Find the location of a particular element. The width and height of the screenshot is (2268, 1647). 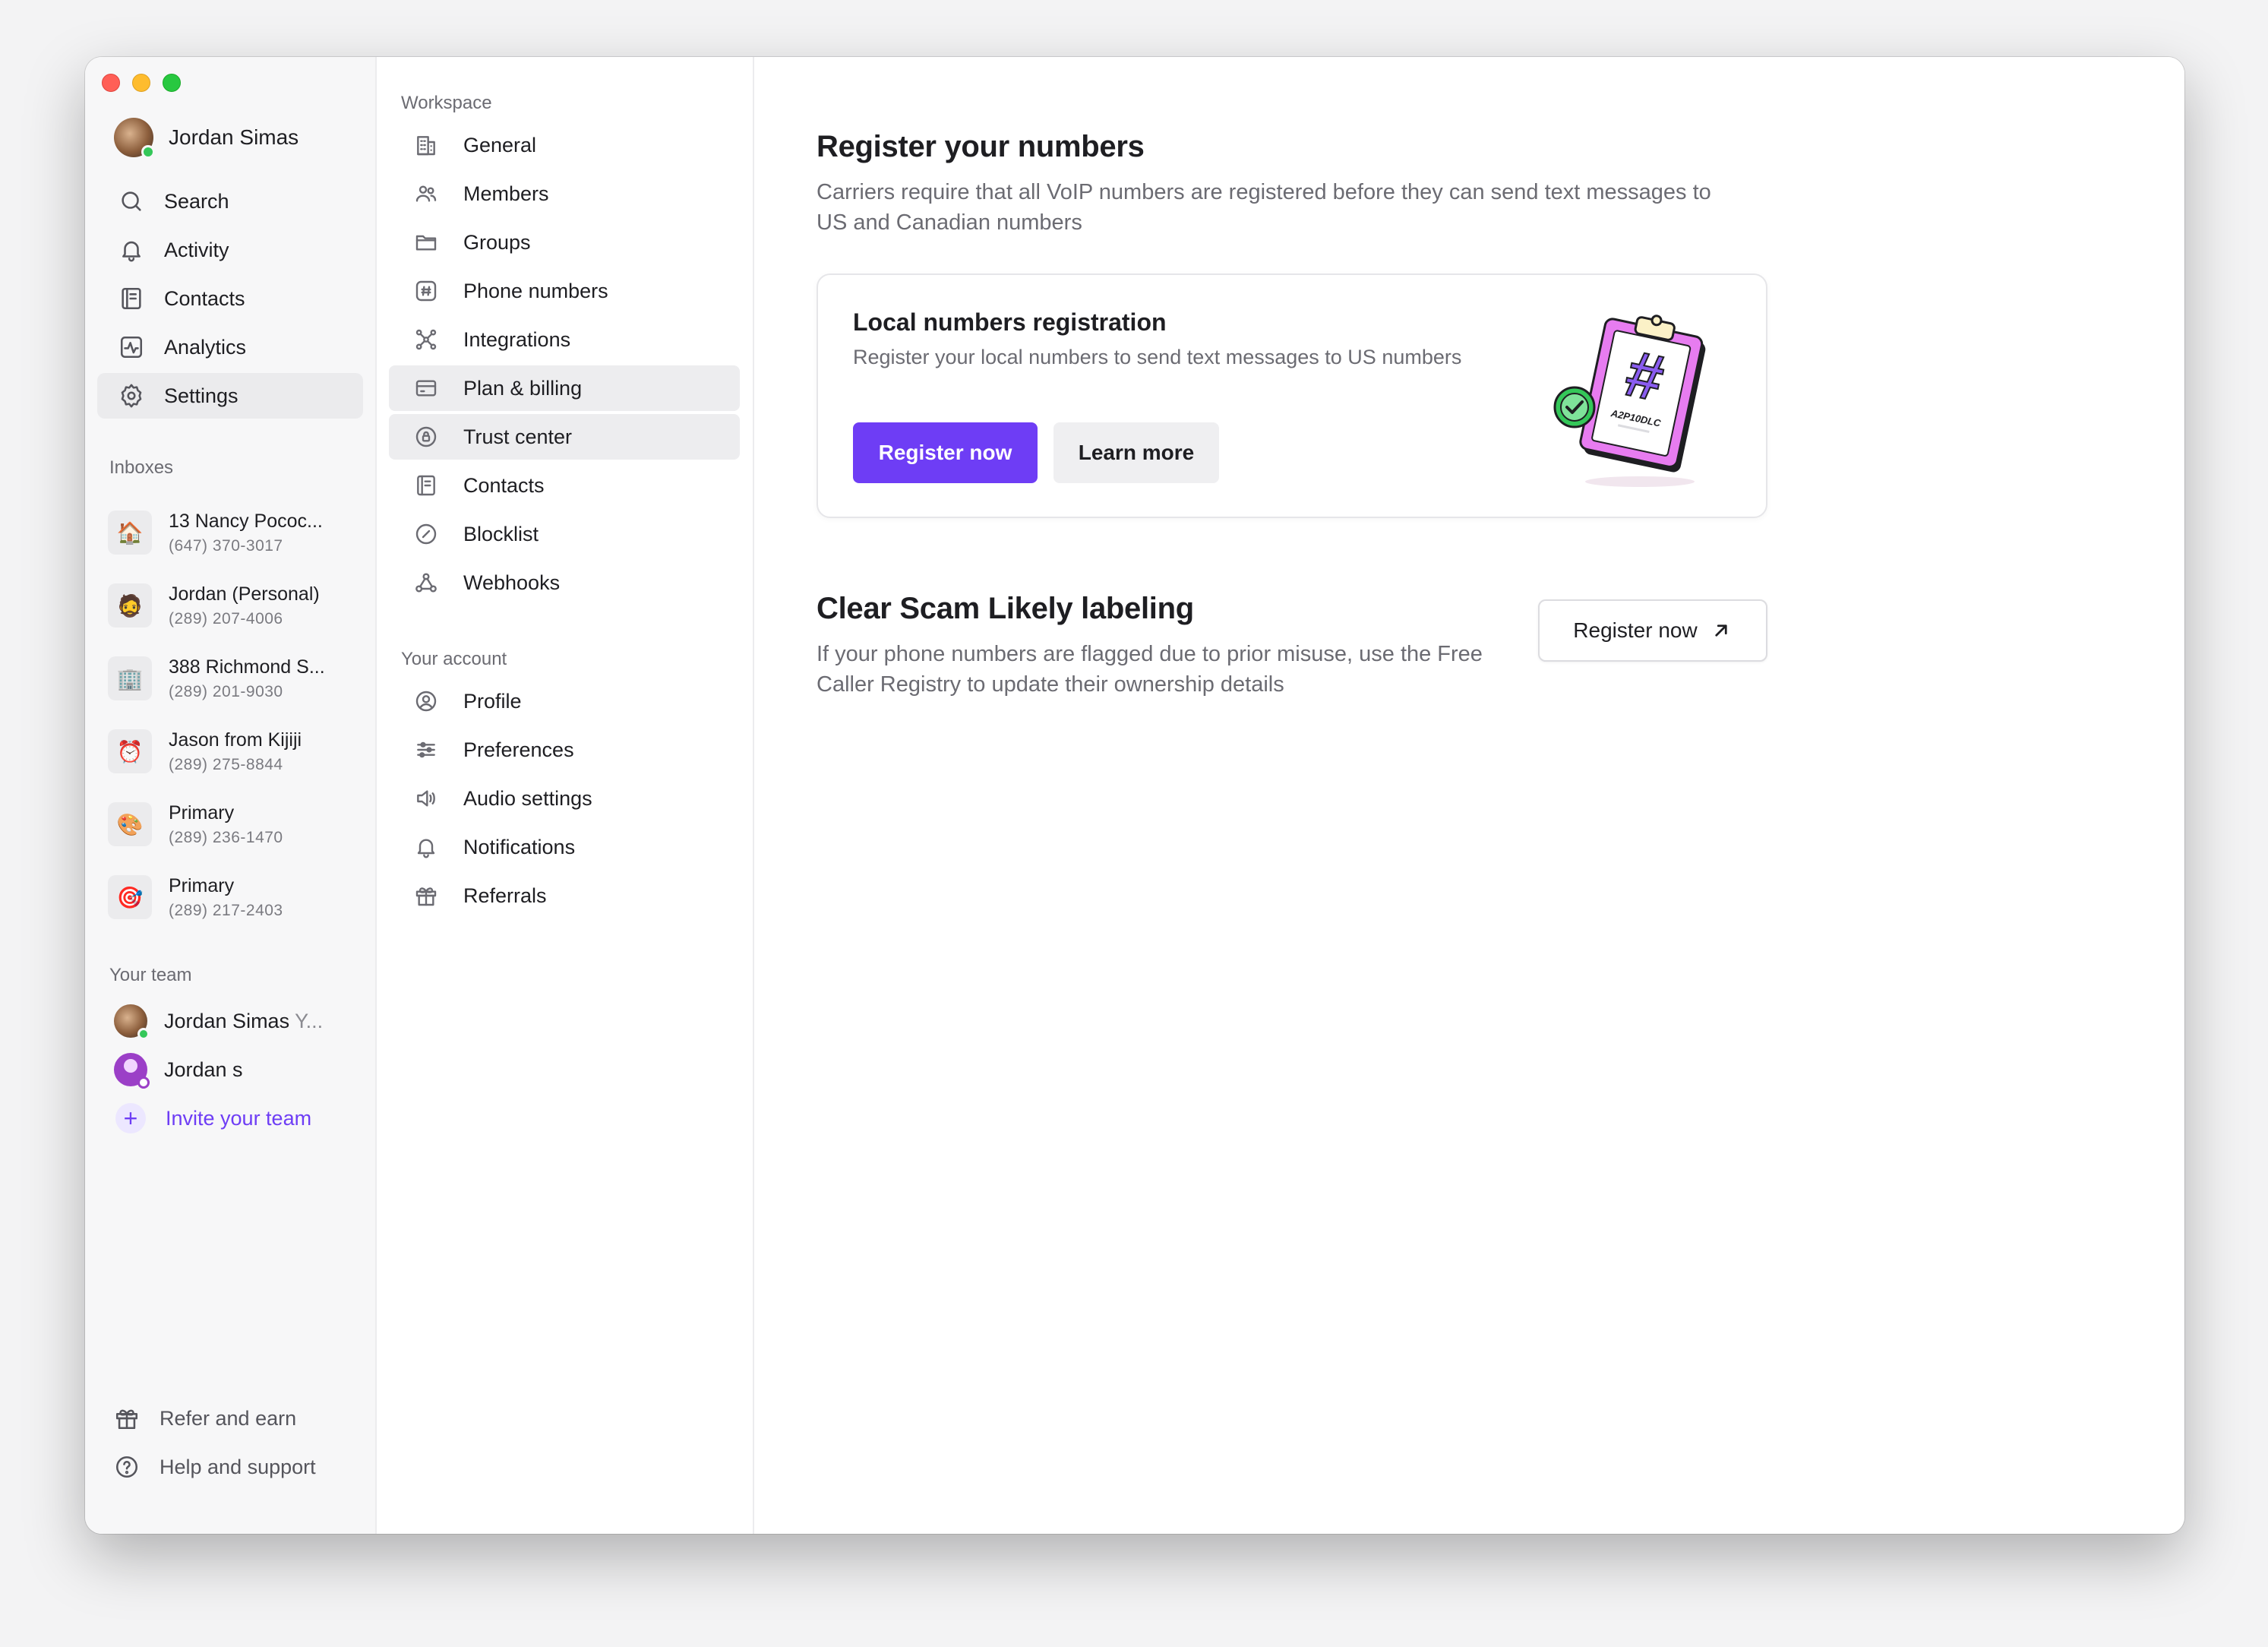

help-and-support-link: Help and support is located at coordinates (215, 1467).